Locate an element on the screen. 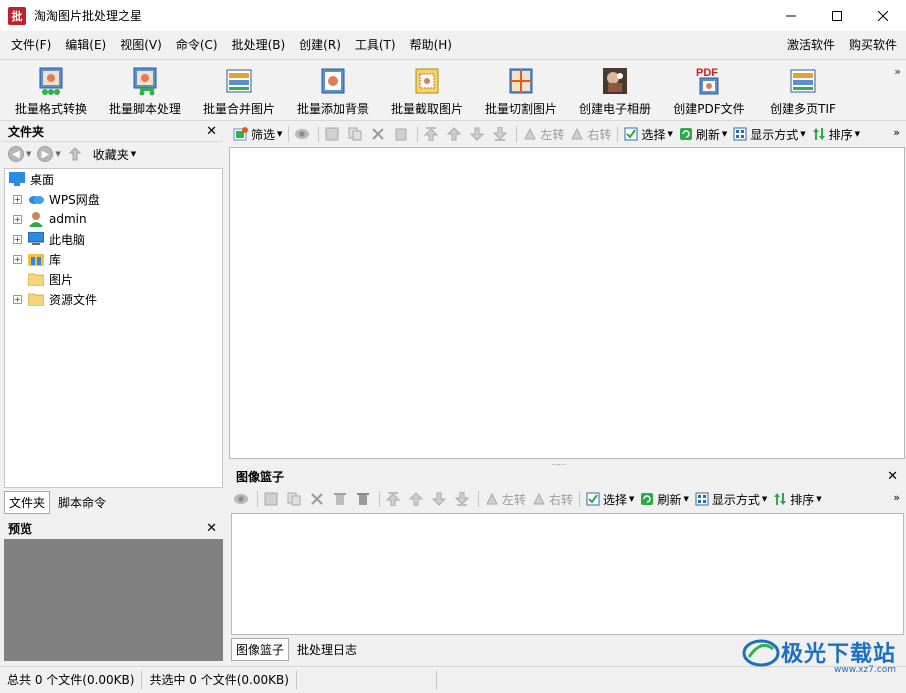  close-button is located at coordinates (883, 15).